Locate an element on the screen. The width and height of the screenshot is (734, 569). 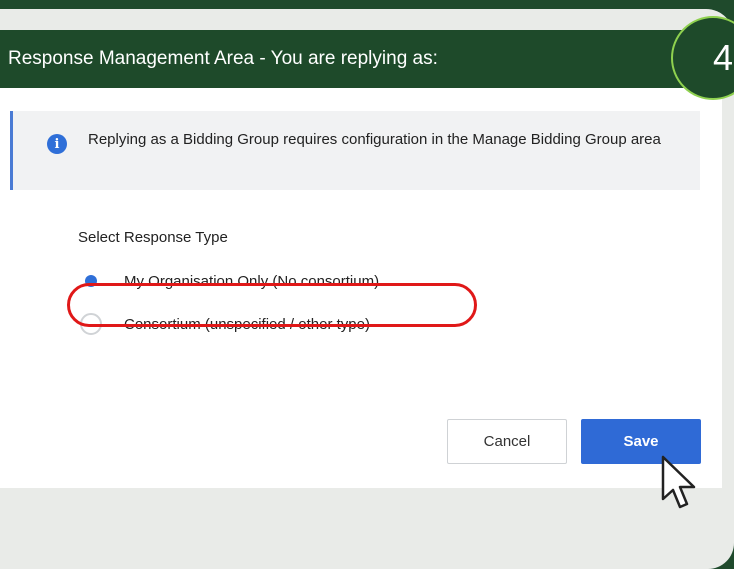
response-type-label: Select Response Type is located at coordinates (153, 237).